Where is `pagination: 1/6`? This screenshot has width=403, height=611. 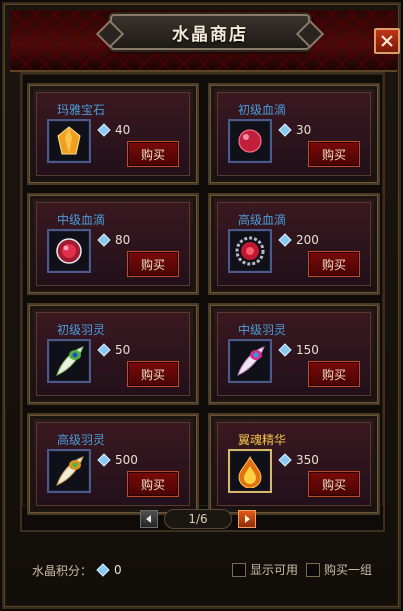 pagination: 1/6 is located at coordinates (205, 519).